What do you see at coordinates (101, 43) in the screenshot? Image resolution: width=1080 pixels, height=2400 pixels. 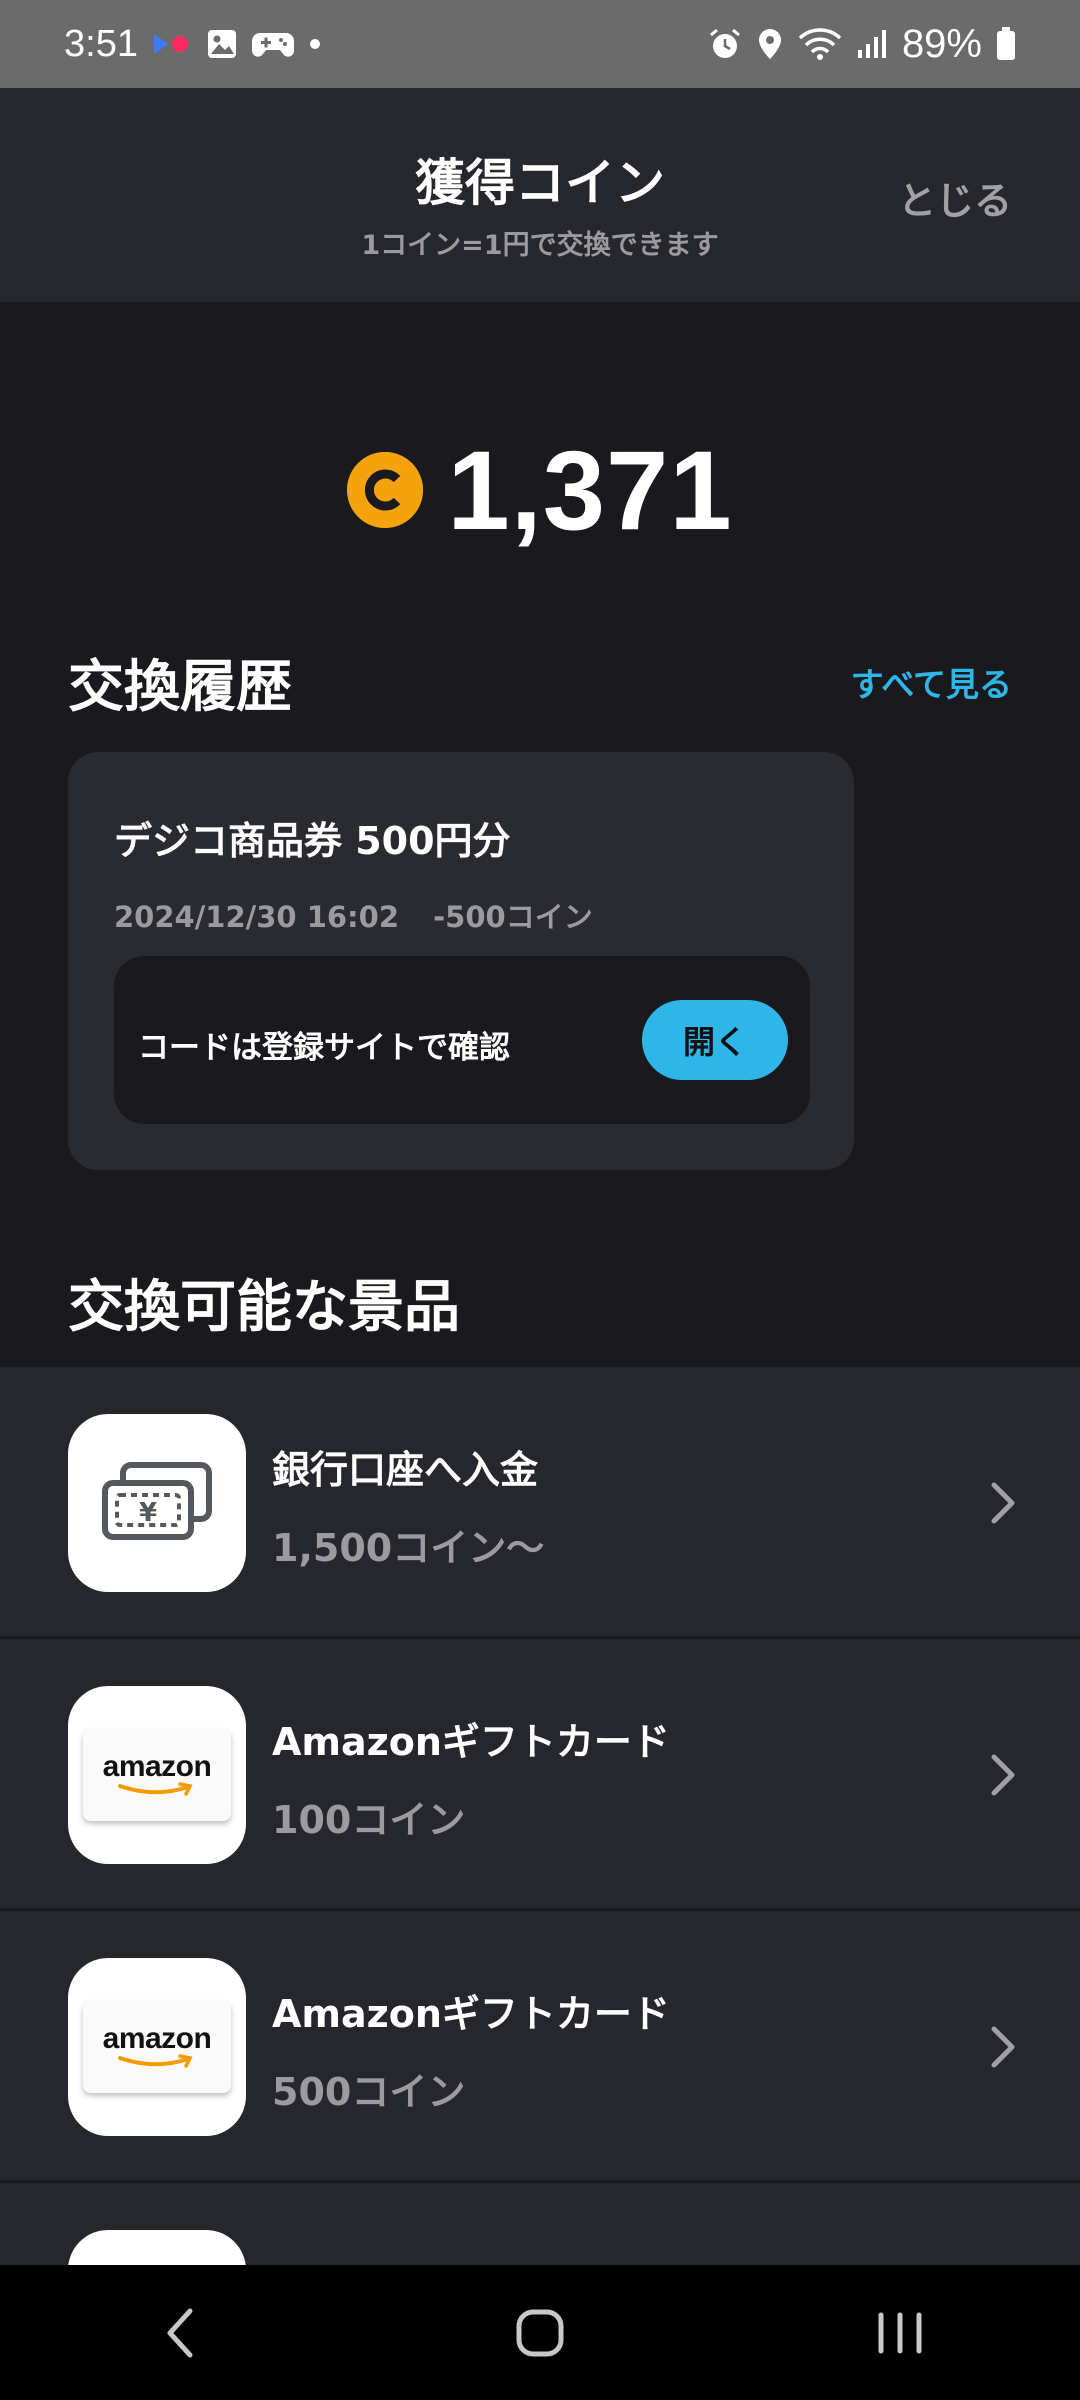 I see `status-time: 3:51` at bounding box center [101, 43].